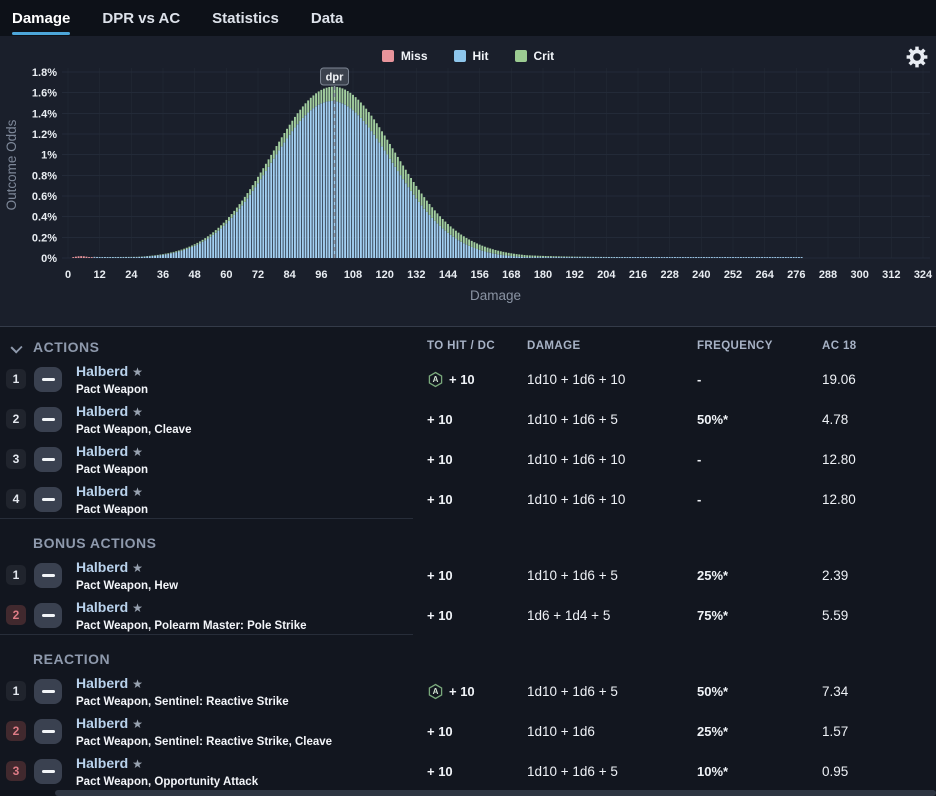 This screenshot has height=796, width=936. Describe the element at coordinates (41, 18) in the screenshot. I see `tab-damage: Damage` at that location.